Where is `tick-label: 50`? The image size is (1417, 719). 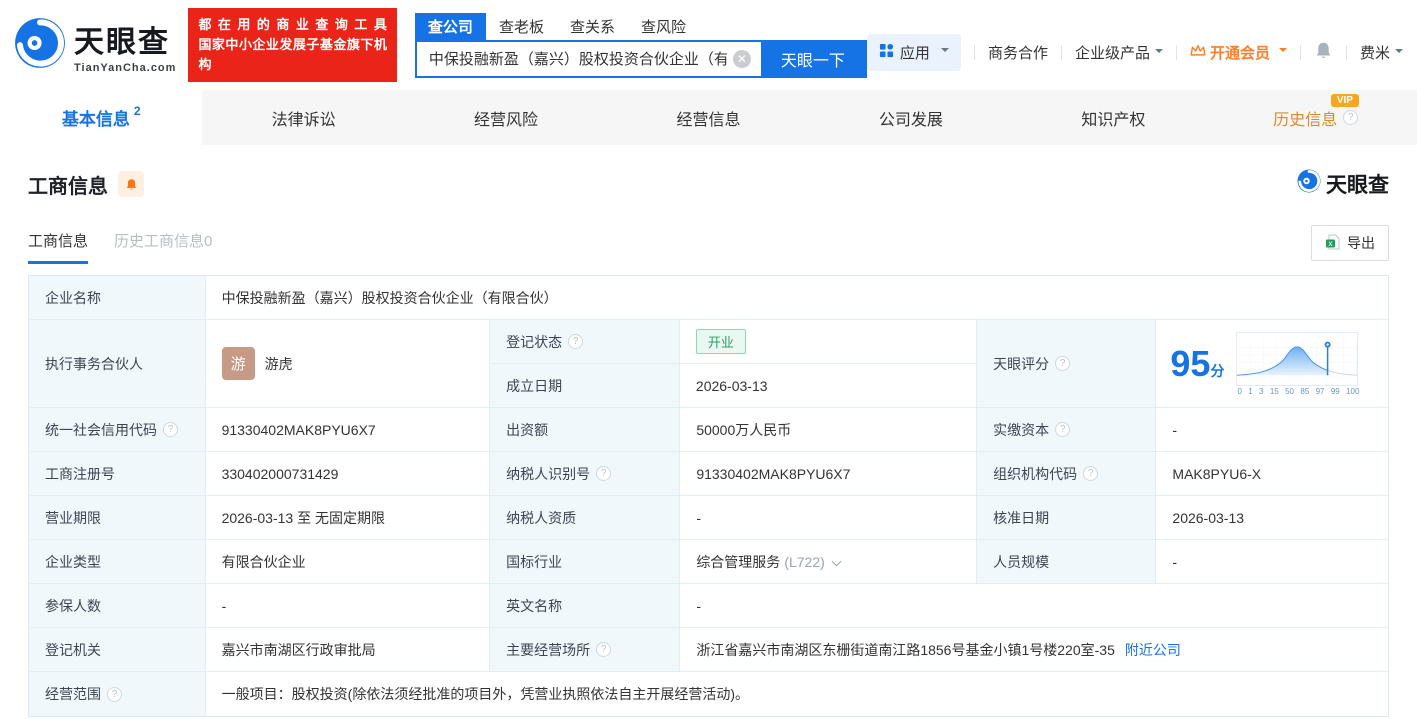 tick-label: 50 is located at coordinates (1289, 391).